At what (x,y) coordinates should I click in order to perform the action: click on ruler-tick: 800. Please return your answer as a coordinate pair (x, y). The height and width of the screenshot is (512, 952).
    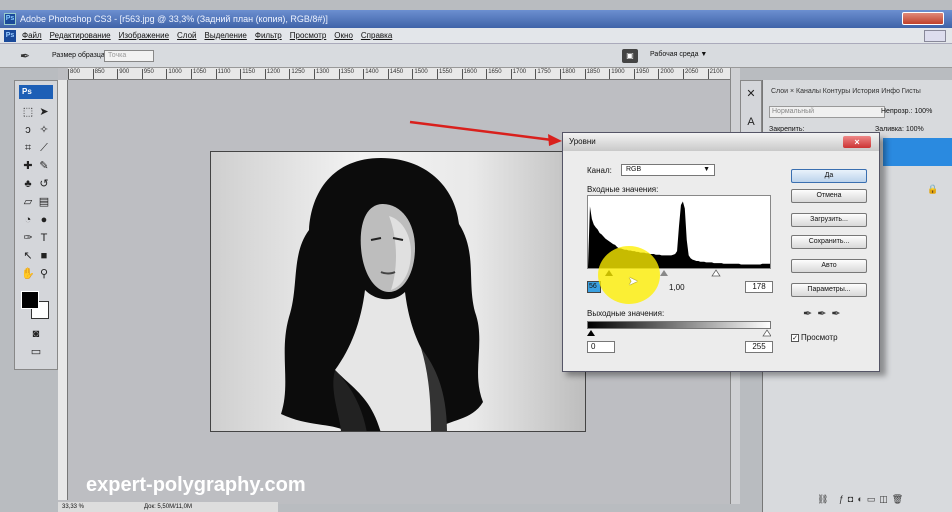
    Looking at the image, I should click on (74, 74).